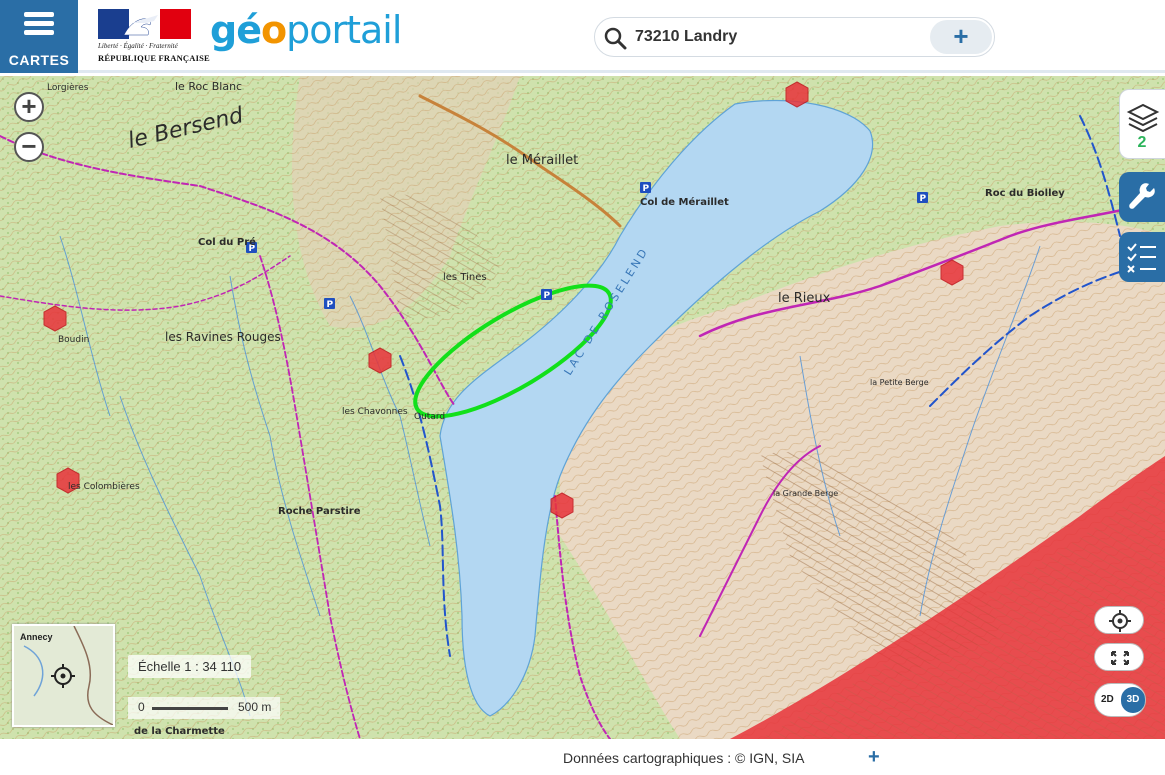 The width and height of the screenshot is (1165, 775). What do you see at coordinates (684, 202) in the screenshot?
I see `map-label-col-merailler: Col de Méraillet` at bounding box center [684, 202].